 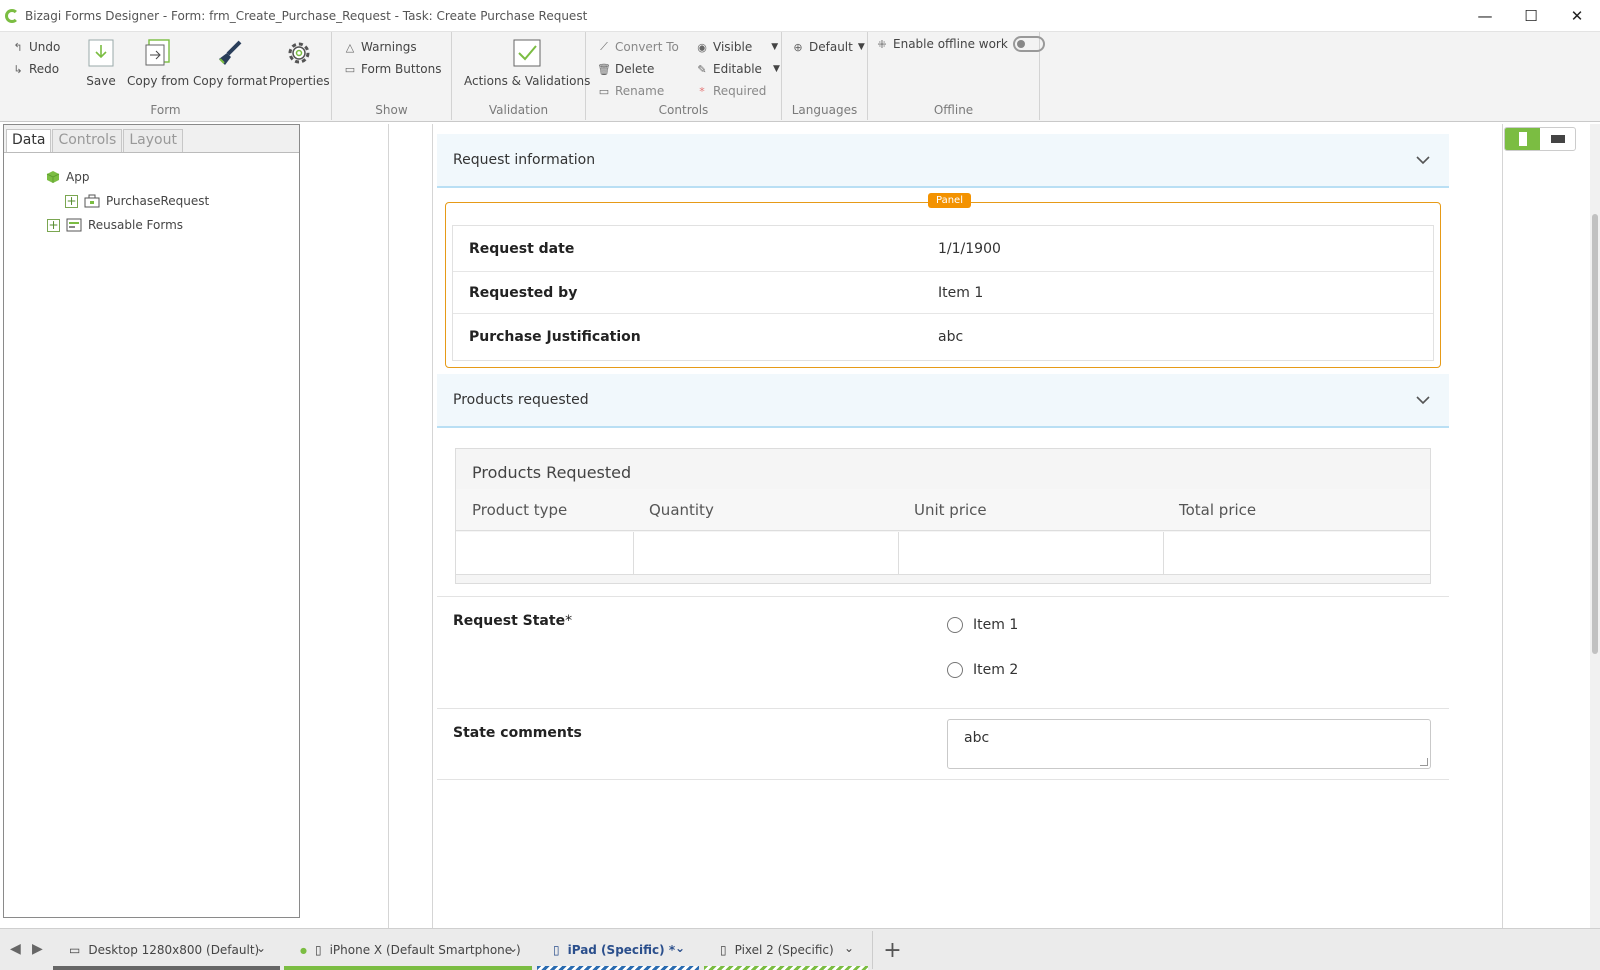 What do you see at coordinates (299, 81) in the screenshot?
I see `properties-label: Properties` at bounding box center [299, 81].